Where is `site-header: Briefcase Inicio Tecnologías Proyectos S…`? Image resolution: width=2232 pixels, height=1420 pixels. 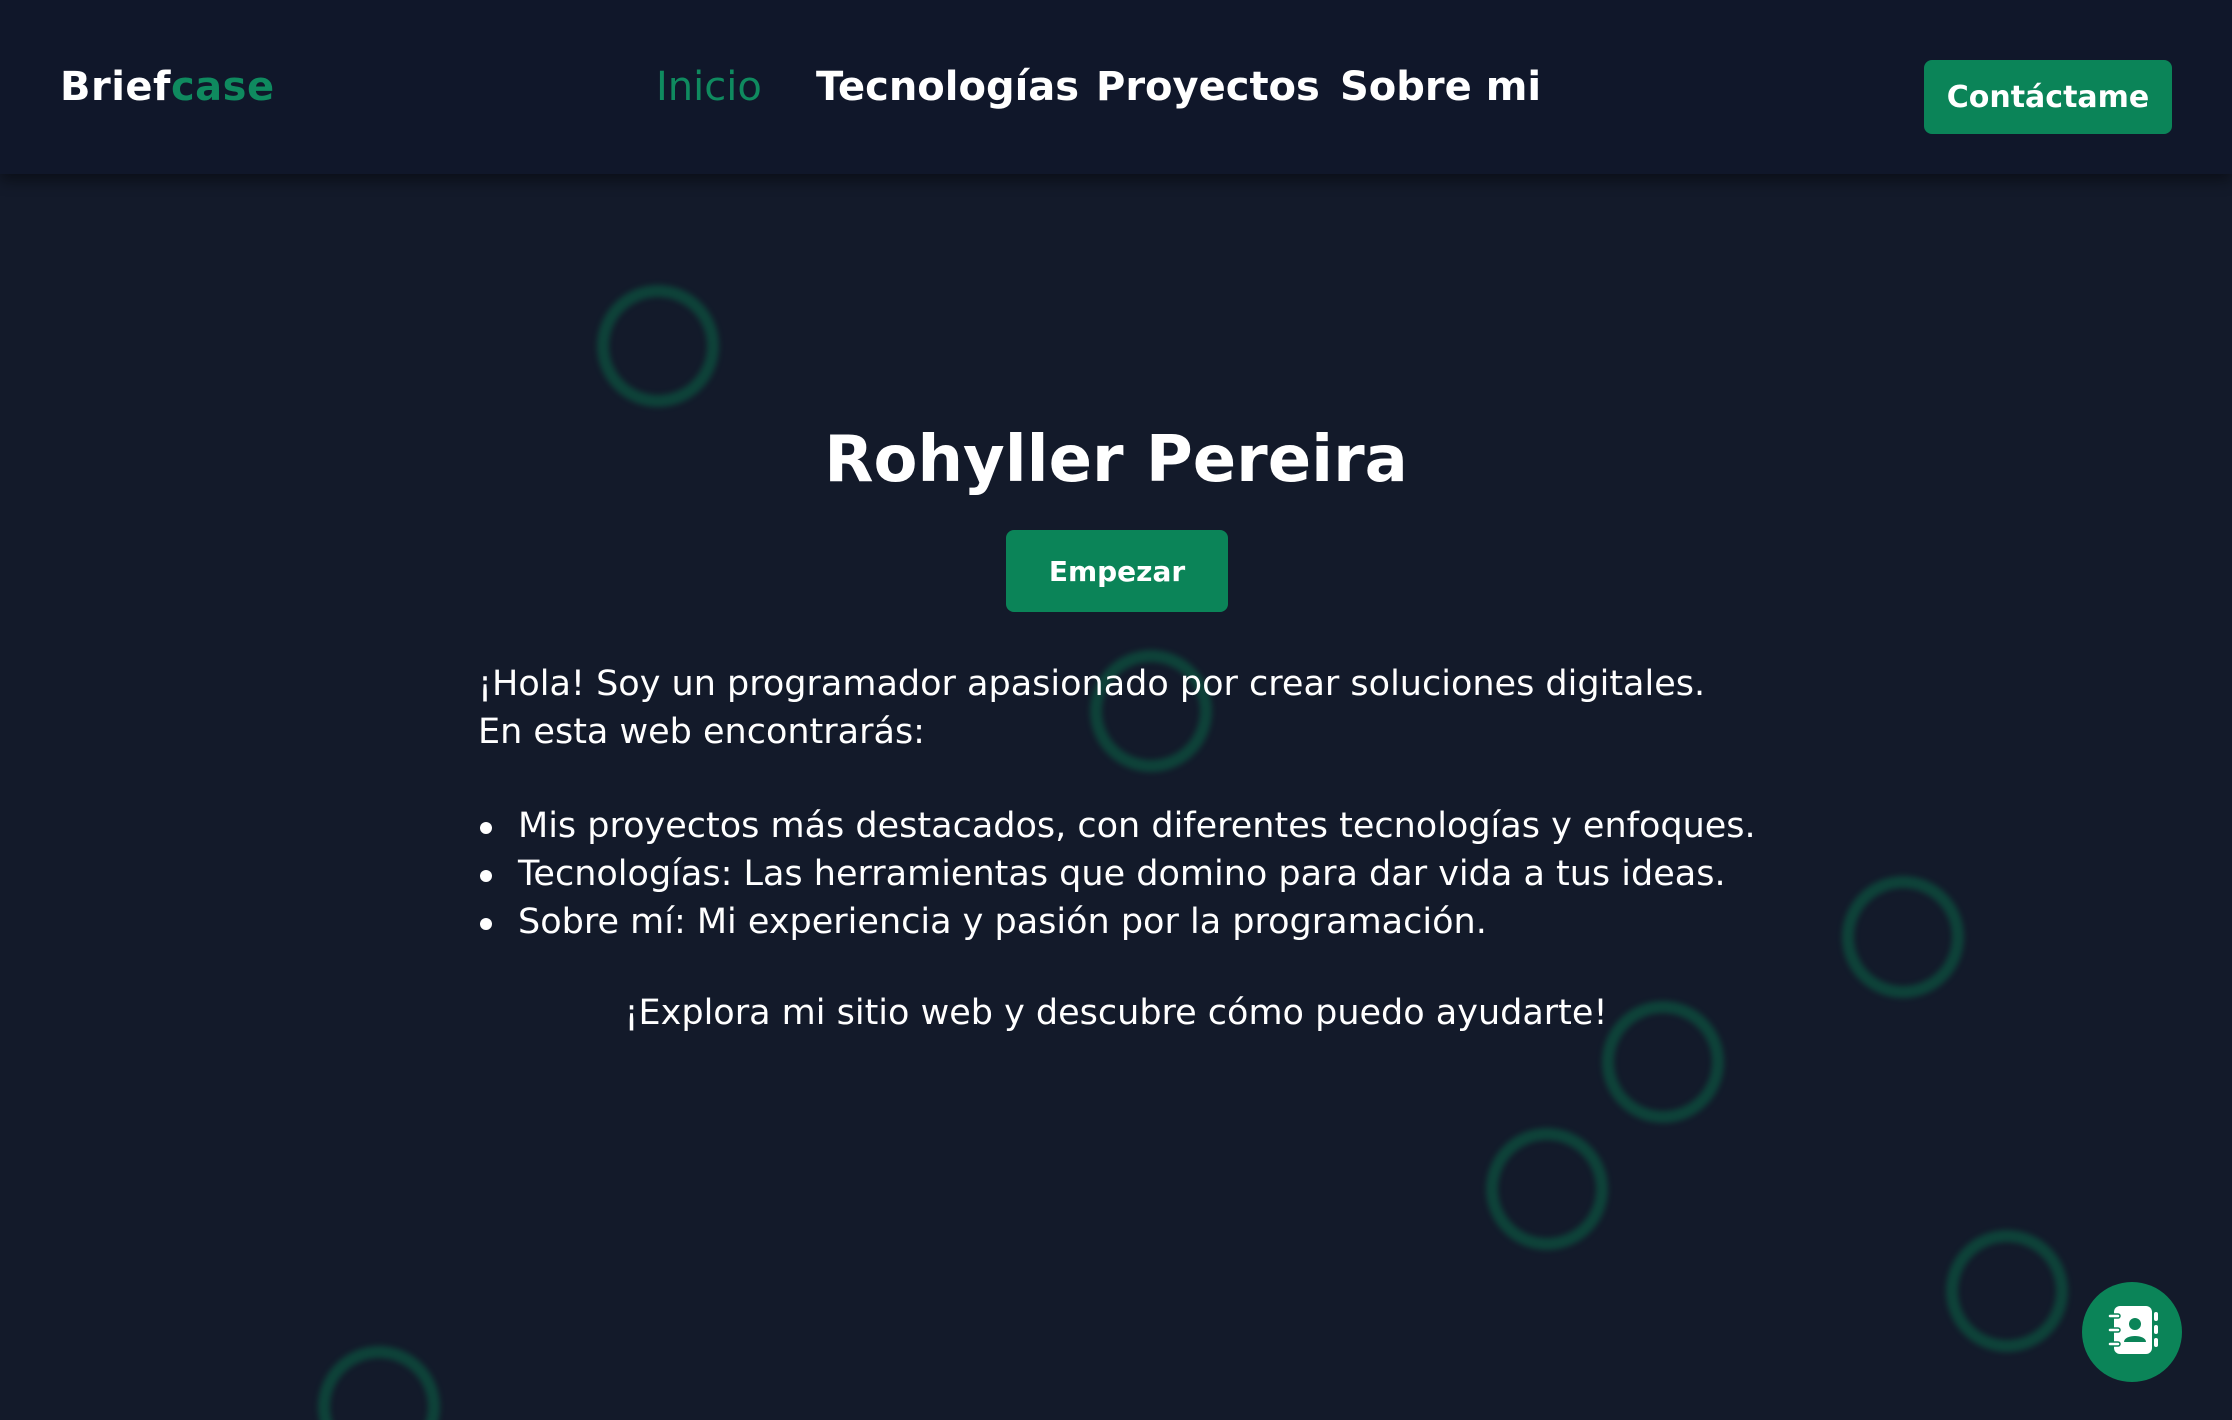 site-header: Briefcase Inicio Tecnologías Proyectos S… is located at coordinates (1116, 87).